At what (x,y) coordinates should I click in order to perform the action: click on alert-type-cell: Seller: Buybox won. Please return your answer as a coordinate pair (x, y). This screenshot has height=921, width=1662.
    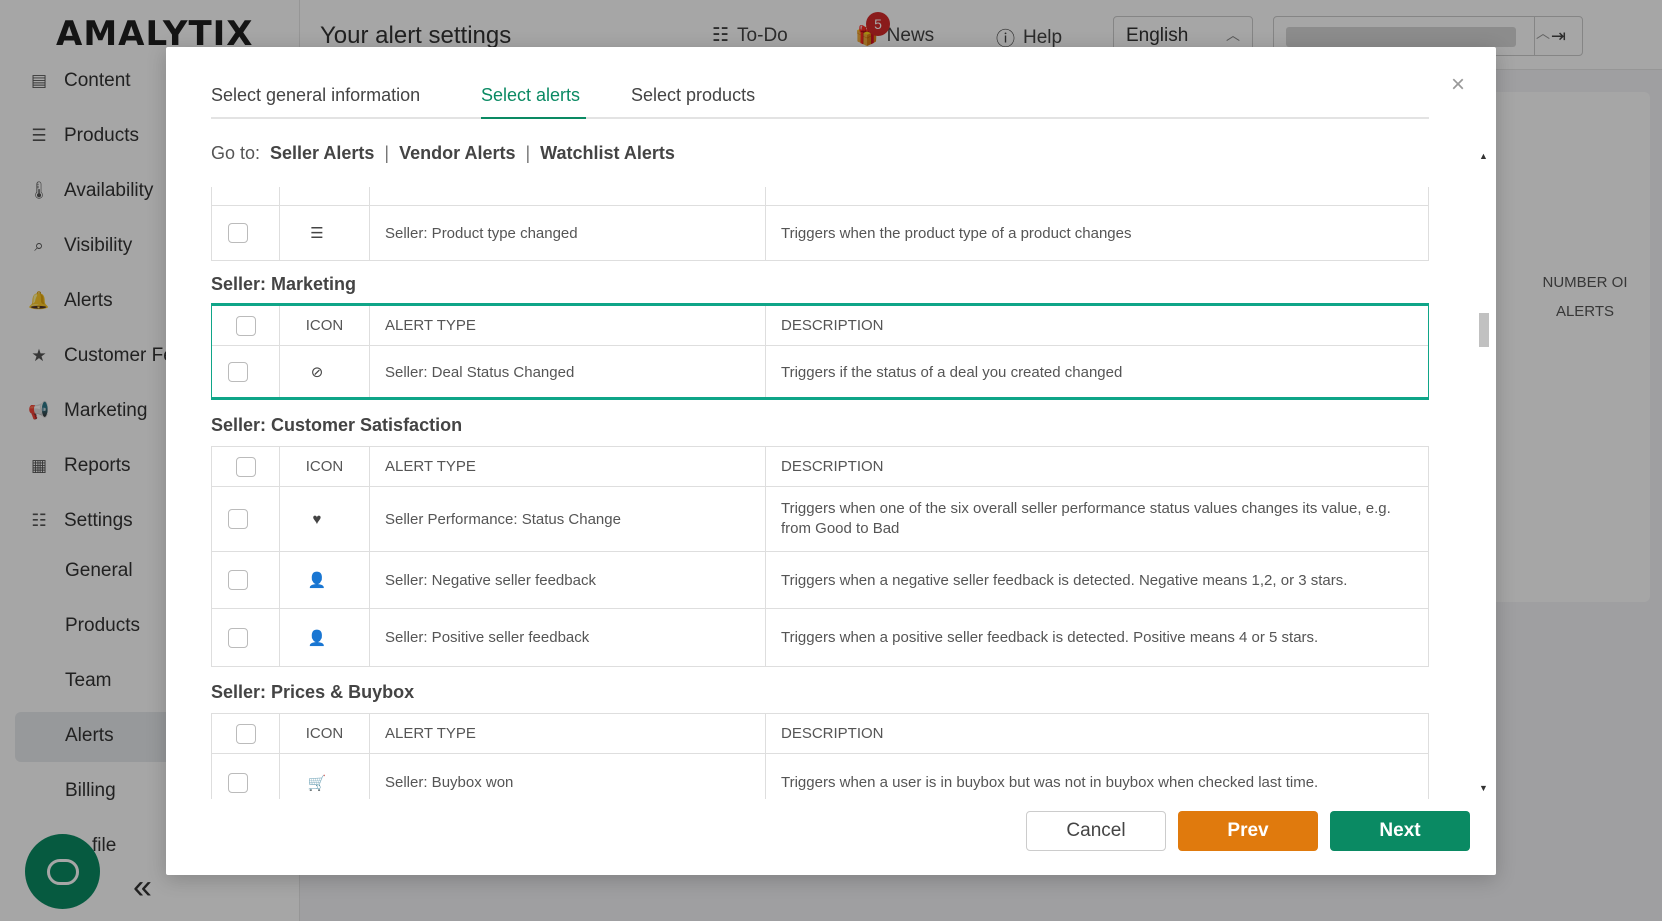
    Looking at the image, I should click on (567, 776).